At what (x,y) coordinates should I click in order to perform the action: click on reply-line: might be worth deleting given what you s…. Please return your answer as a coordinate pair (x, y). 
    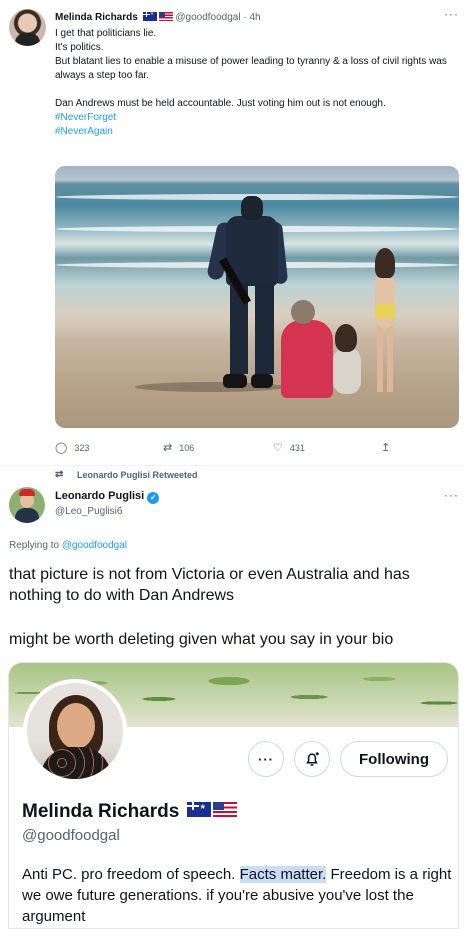
    Looking at the image, I should click on (201, 639).